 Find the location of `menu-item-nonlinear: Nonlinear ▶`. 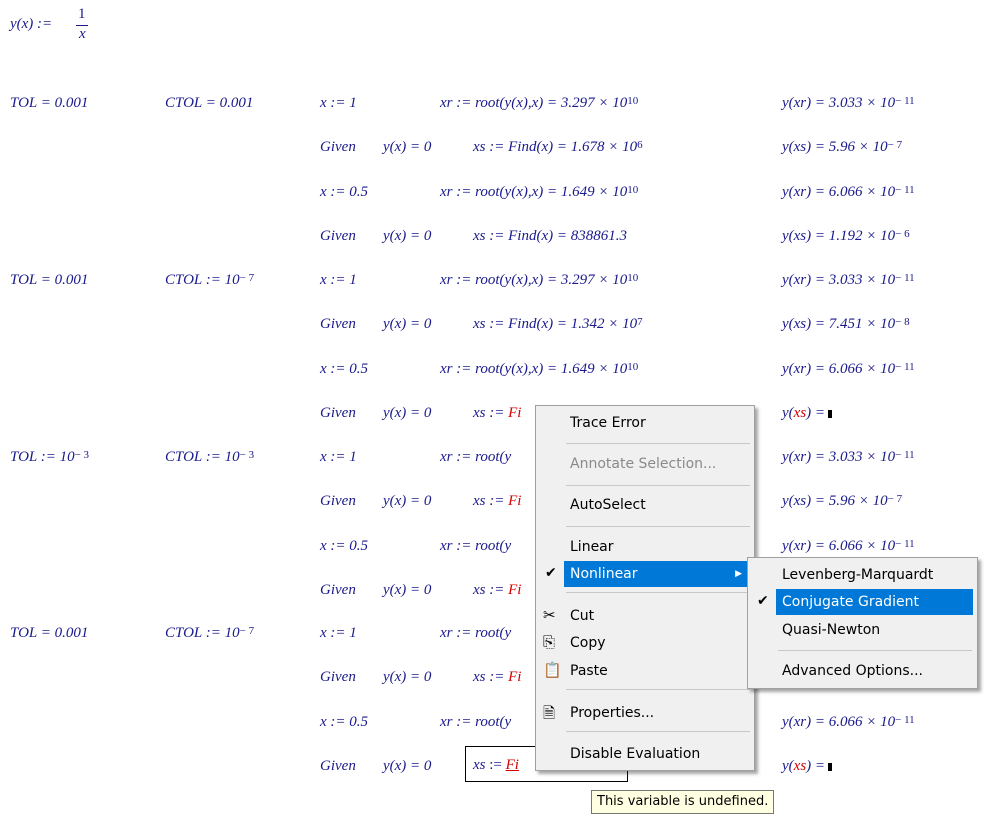

menu-item-nonlinear: Nonlinear ▶ is located at coordinates (658, 574).